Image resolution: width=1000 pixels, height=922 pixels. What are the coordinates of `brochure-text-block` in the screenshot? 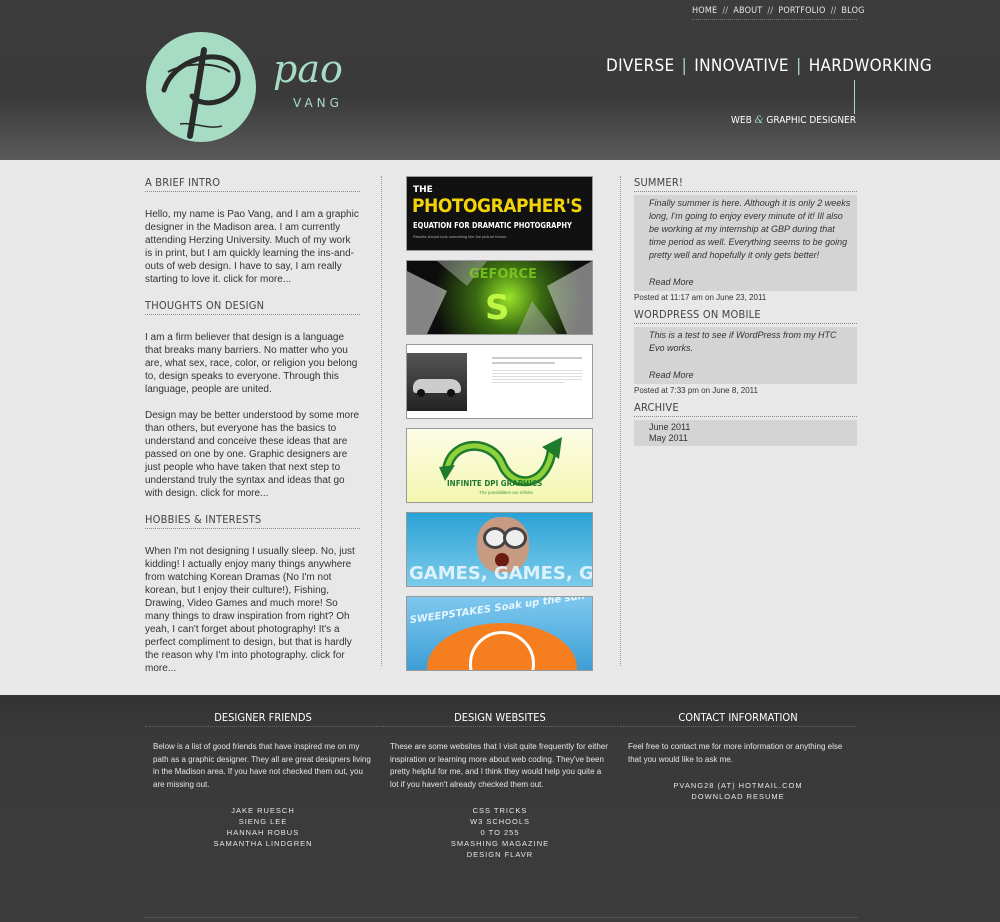 It's located at (537, 371).